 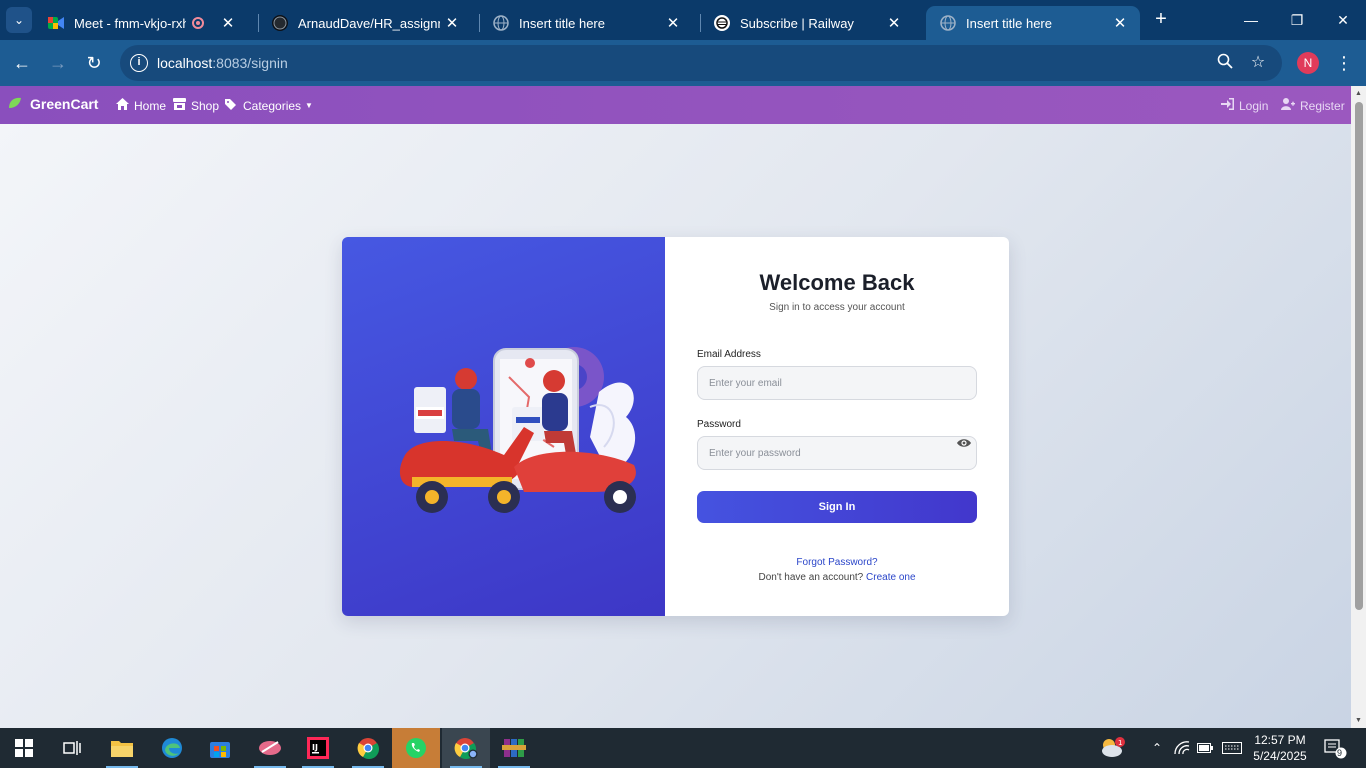 I want to click on whatsapp-app, so click(x=416, y=748).